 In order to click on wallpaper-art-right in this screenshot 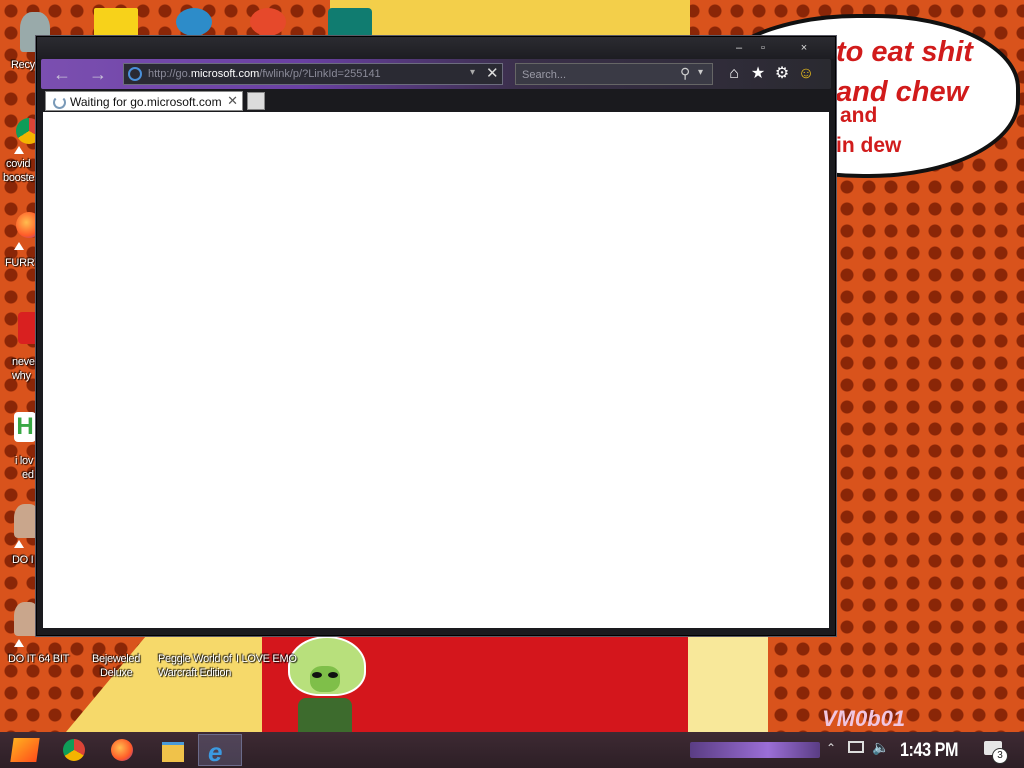, I will do `click(727, 684)`.